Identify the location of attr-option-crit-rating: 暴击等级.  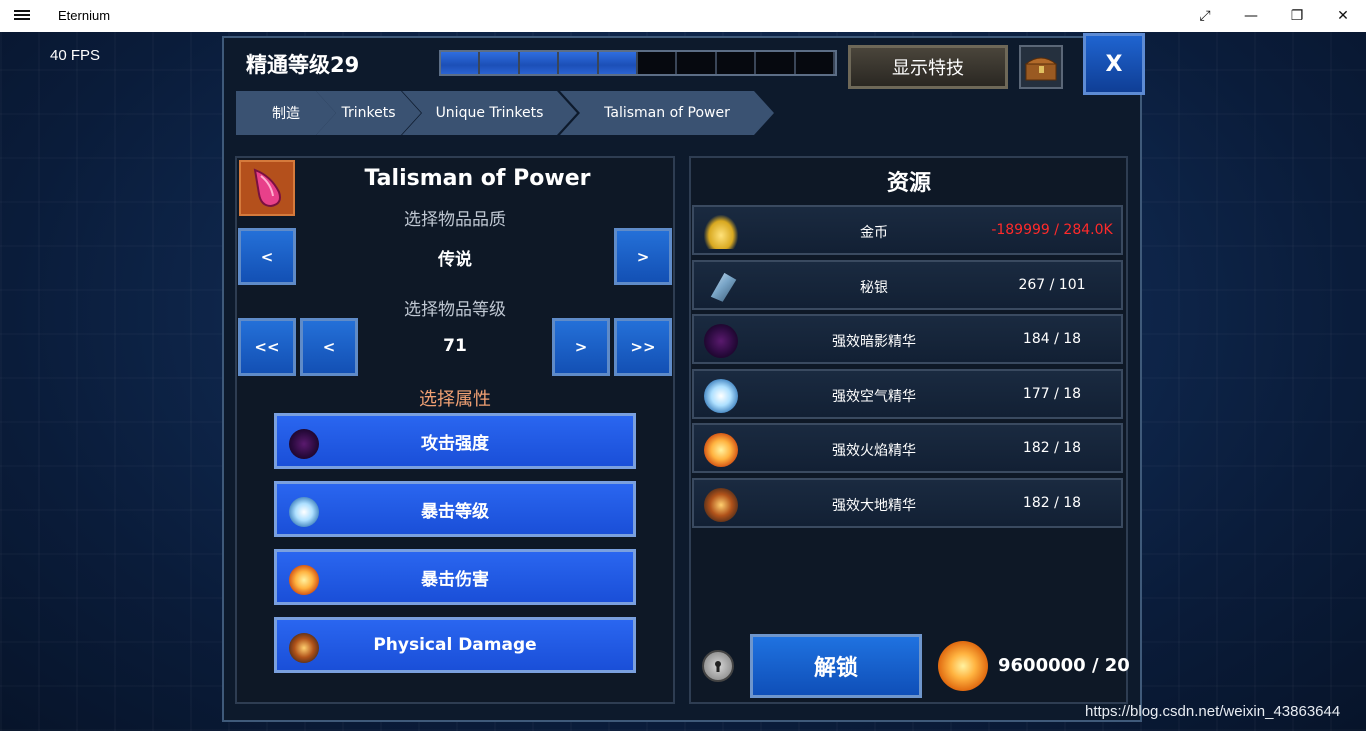
(455, 509).